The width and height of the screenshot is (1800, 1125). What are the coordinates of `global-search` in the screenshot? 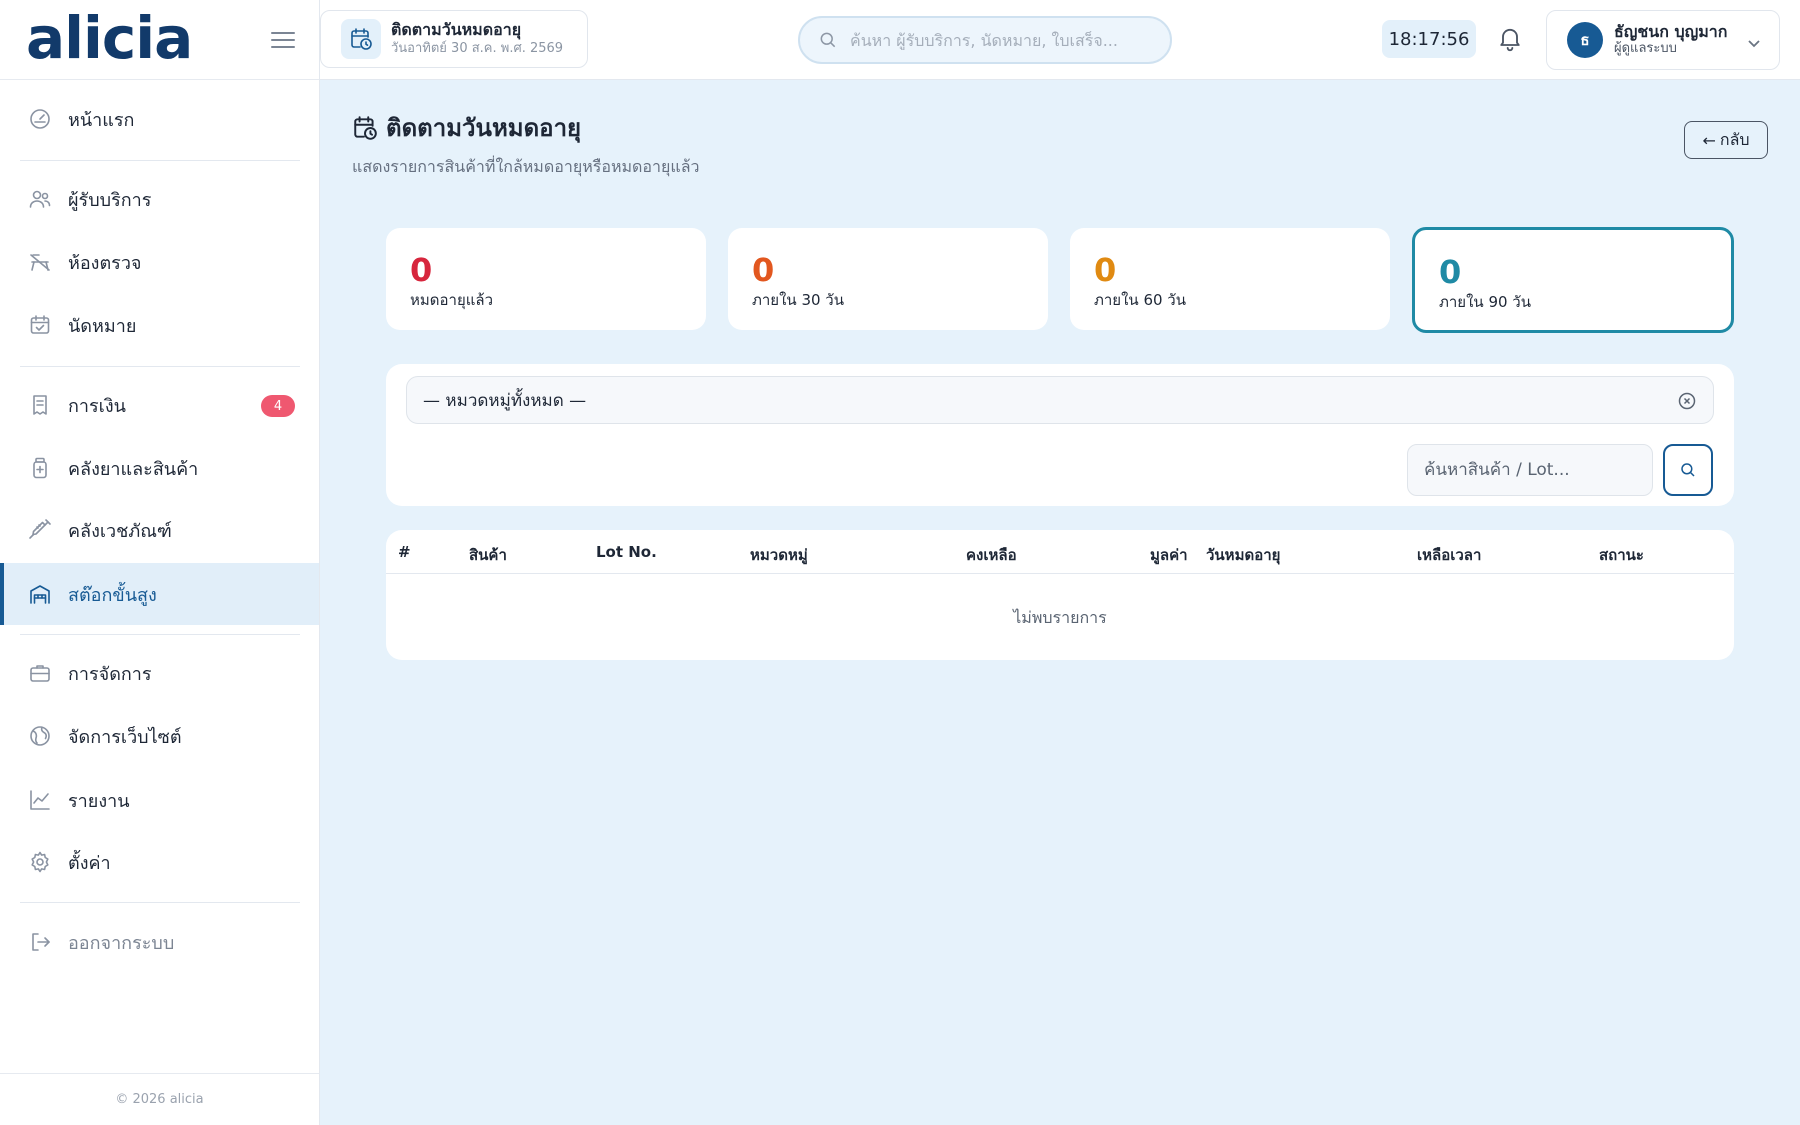 It's located at (985, 40).